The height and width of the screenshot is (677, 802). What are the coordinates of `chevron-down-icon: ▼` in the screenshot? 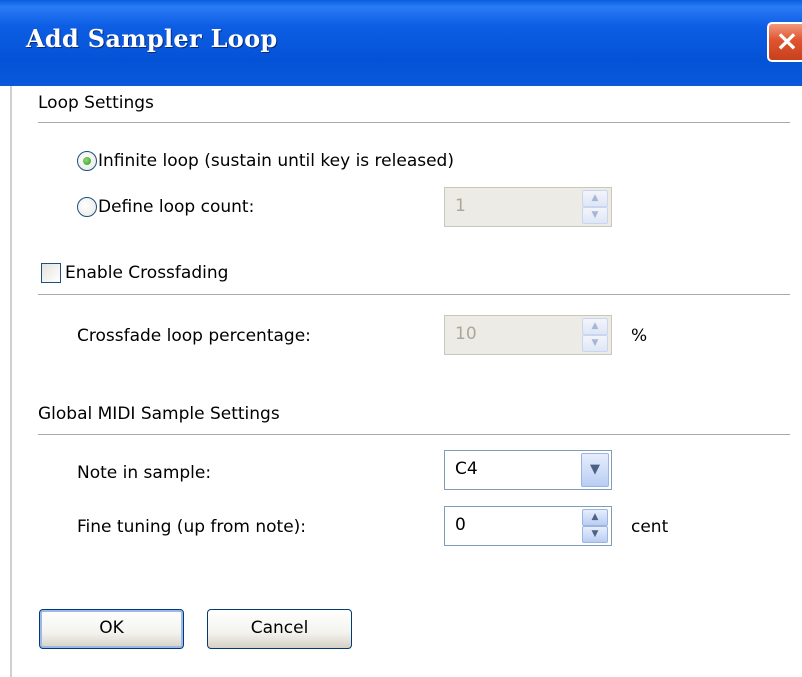 It's located at (595, 470).